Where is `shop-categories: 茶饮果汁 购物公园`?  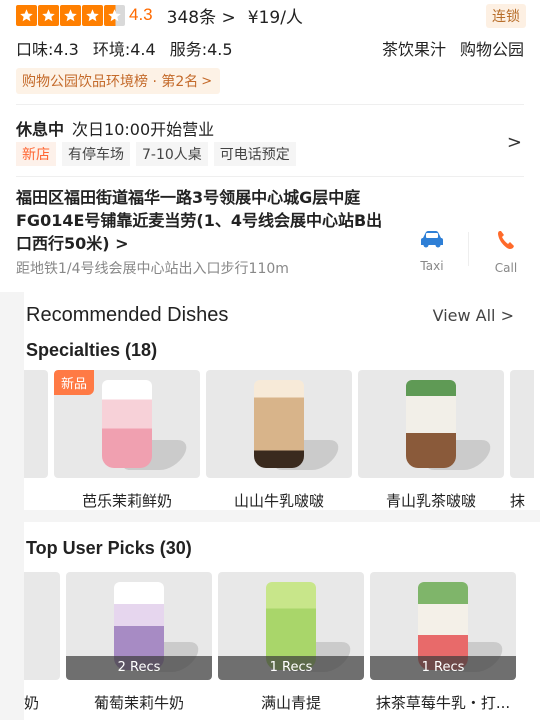
shop-categories: 茶饮果汁 购物公园 is located at coordinates (453, 48).